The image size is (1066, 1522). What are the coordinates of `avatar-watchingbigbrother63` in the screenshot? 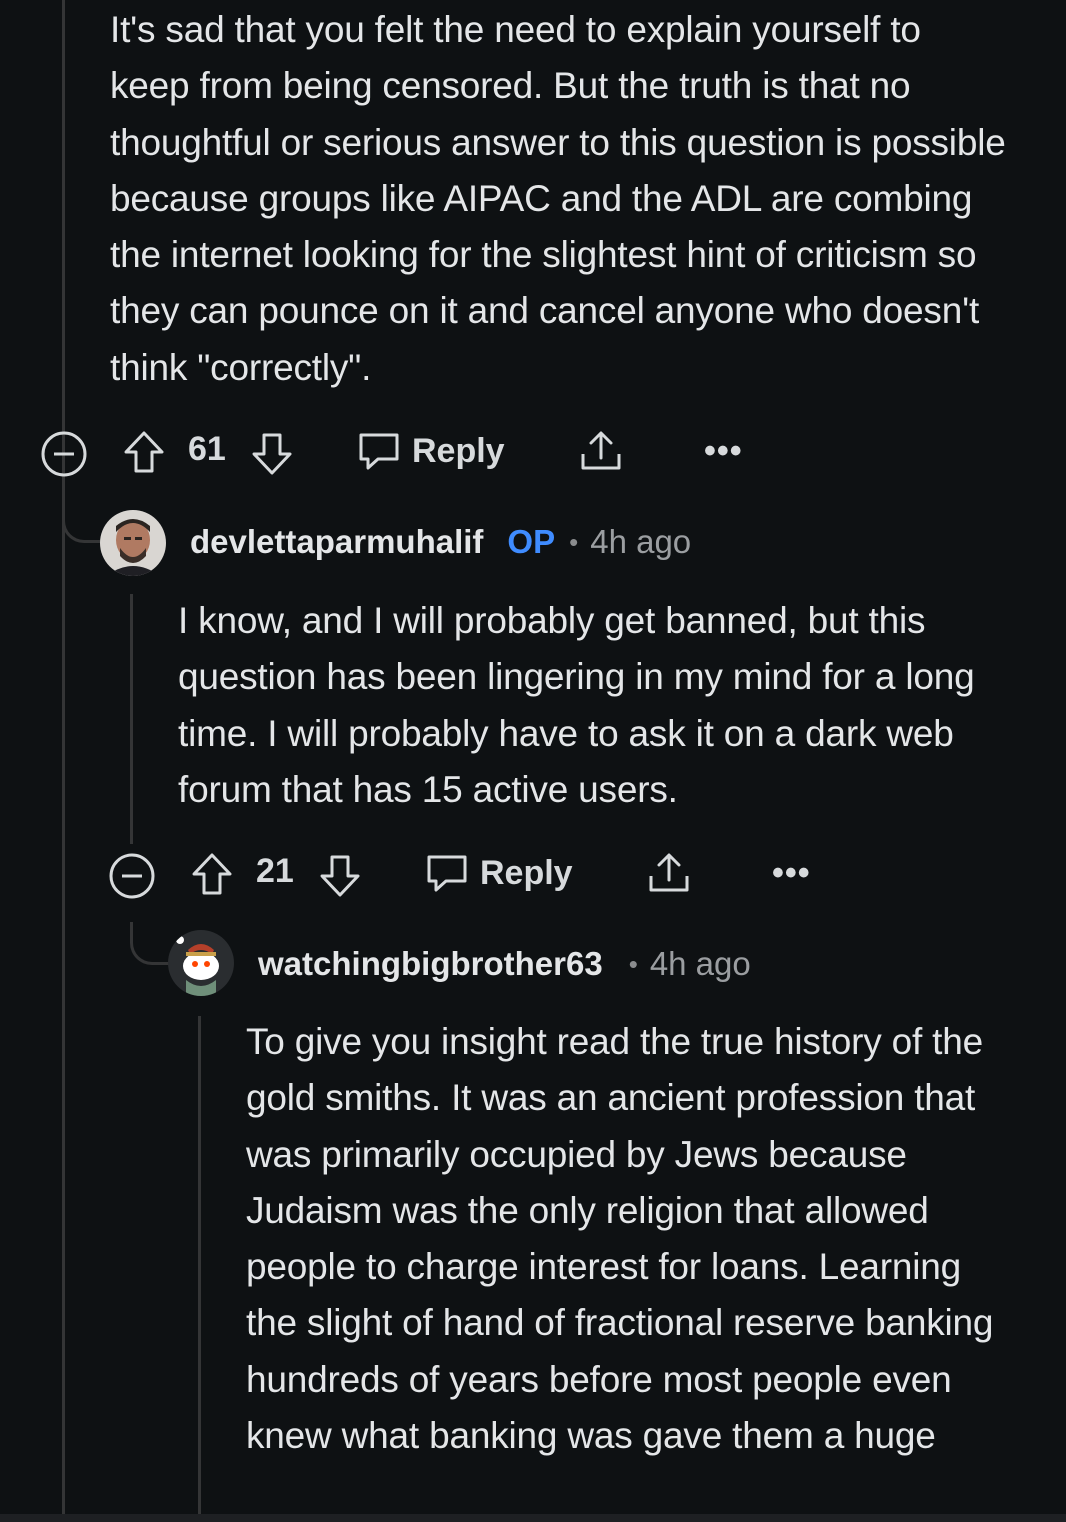 It's located at (201, 963).